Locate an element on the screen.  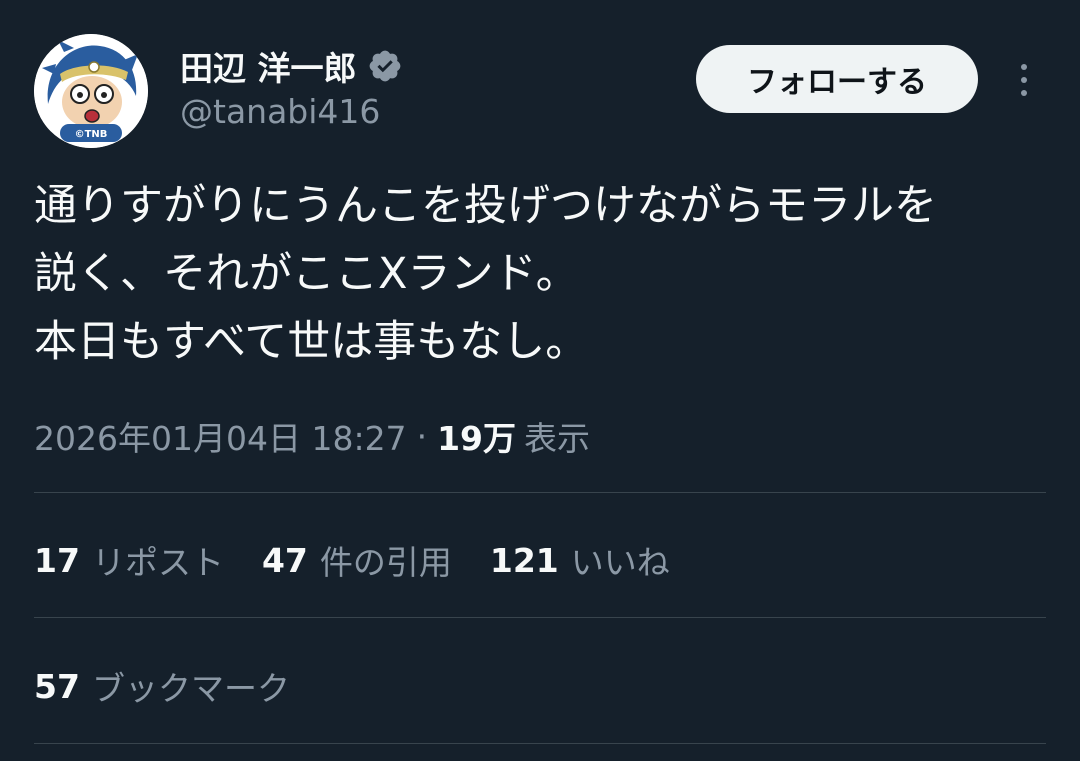
author-name-row: 田辺 洋一郎 is located at coordinates (291, 66).